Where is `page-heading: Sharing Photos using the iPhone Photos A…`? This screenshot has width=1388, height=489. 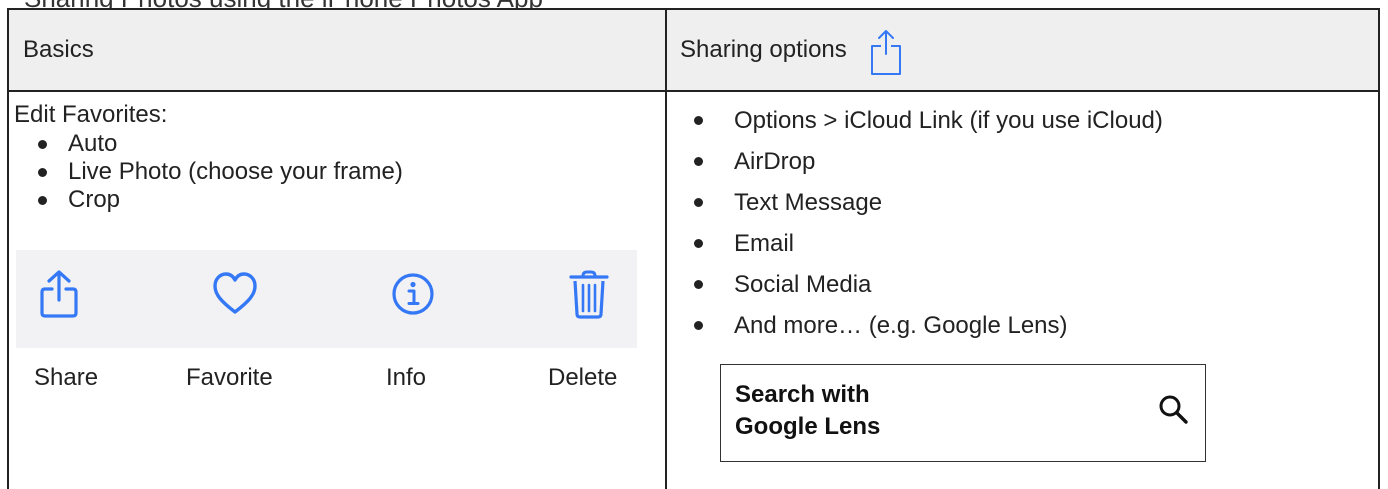 page-heading: Sharing Photos using the iPhone Photos A… is located at coordinates (283, 4).